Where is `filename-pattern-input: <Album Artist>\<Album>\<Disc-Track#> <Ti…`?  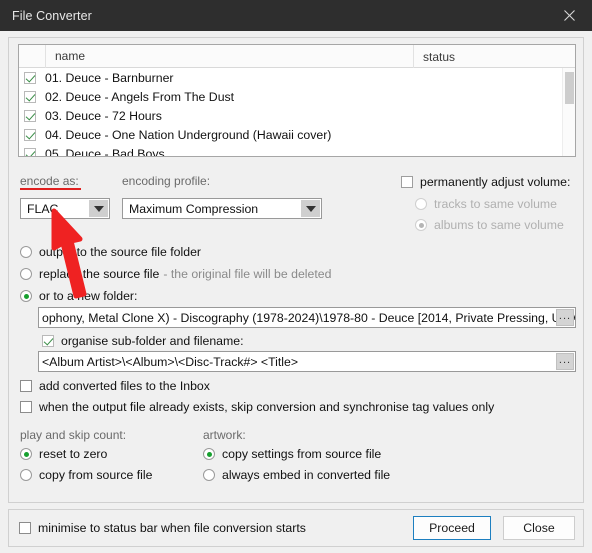
filename-pattern-input: <Album Artist>\<Album>\<Disc-Track#> <Ti… is located at coordinates (307, 361).